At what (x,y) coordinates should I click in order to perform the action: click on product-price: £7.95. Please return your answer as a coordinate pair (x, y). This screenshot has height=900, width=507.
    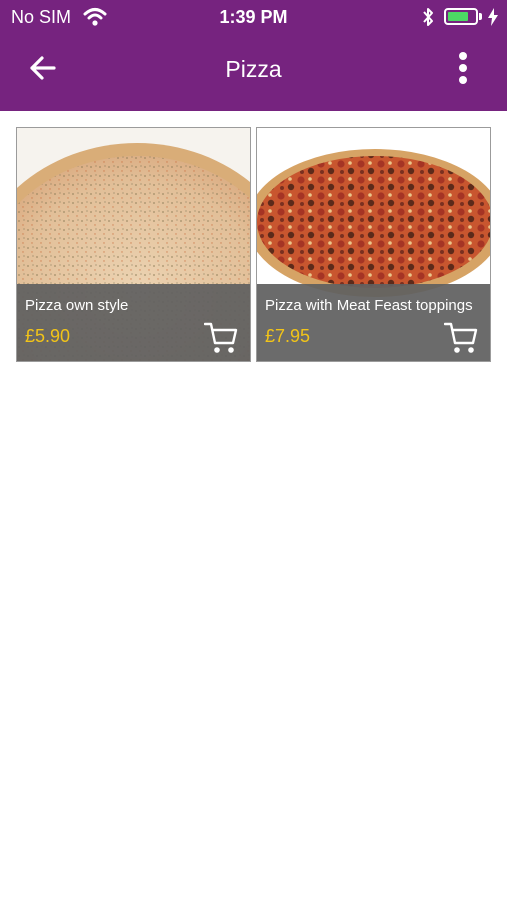
    Looking at the image, I should click on (288, 336).